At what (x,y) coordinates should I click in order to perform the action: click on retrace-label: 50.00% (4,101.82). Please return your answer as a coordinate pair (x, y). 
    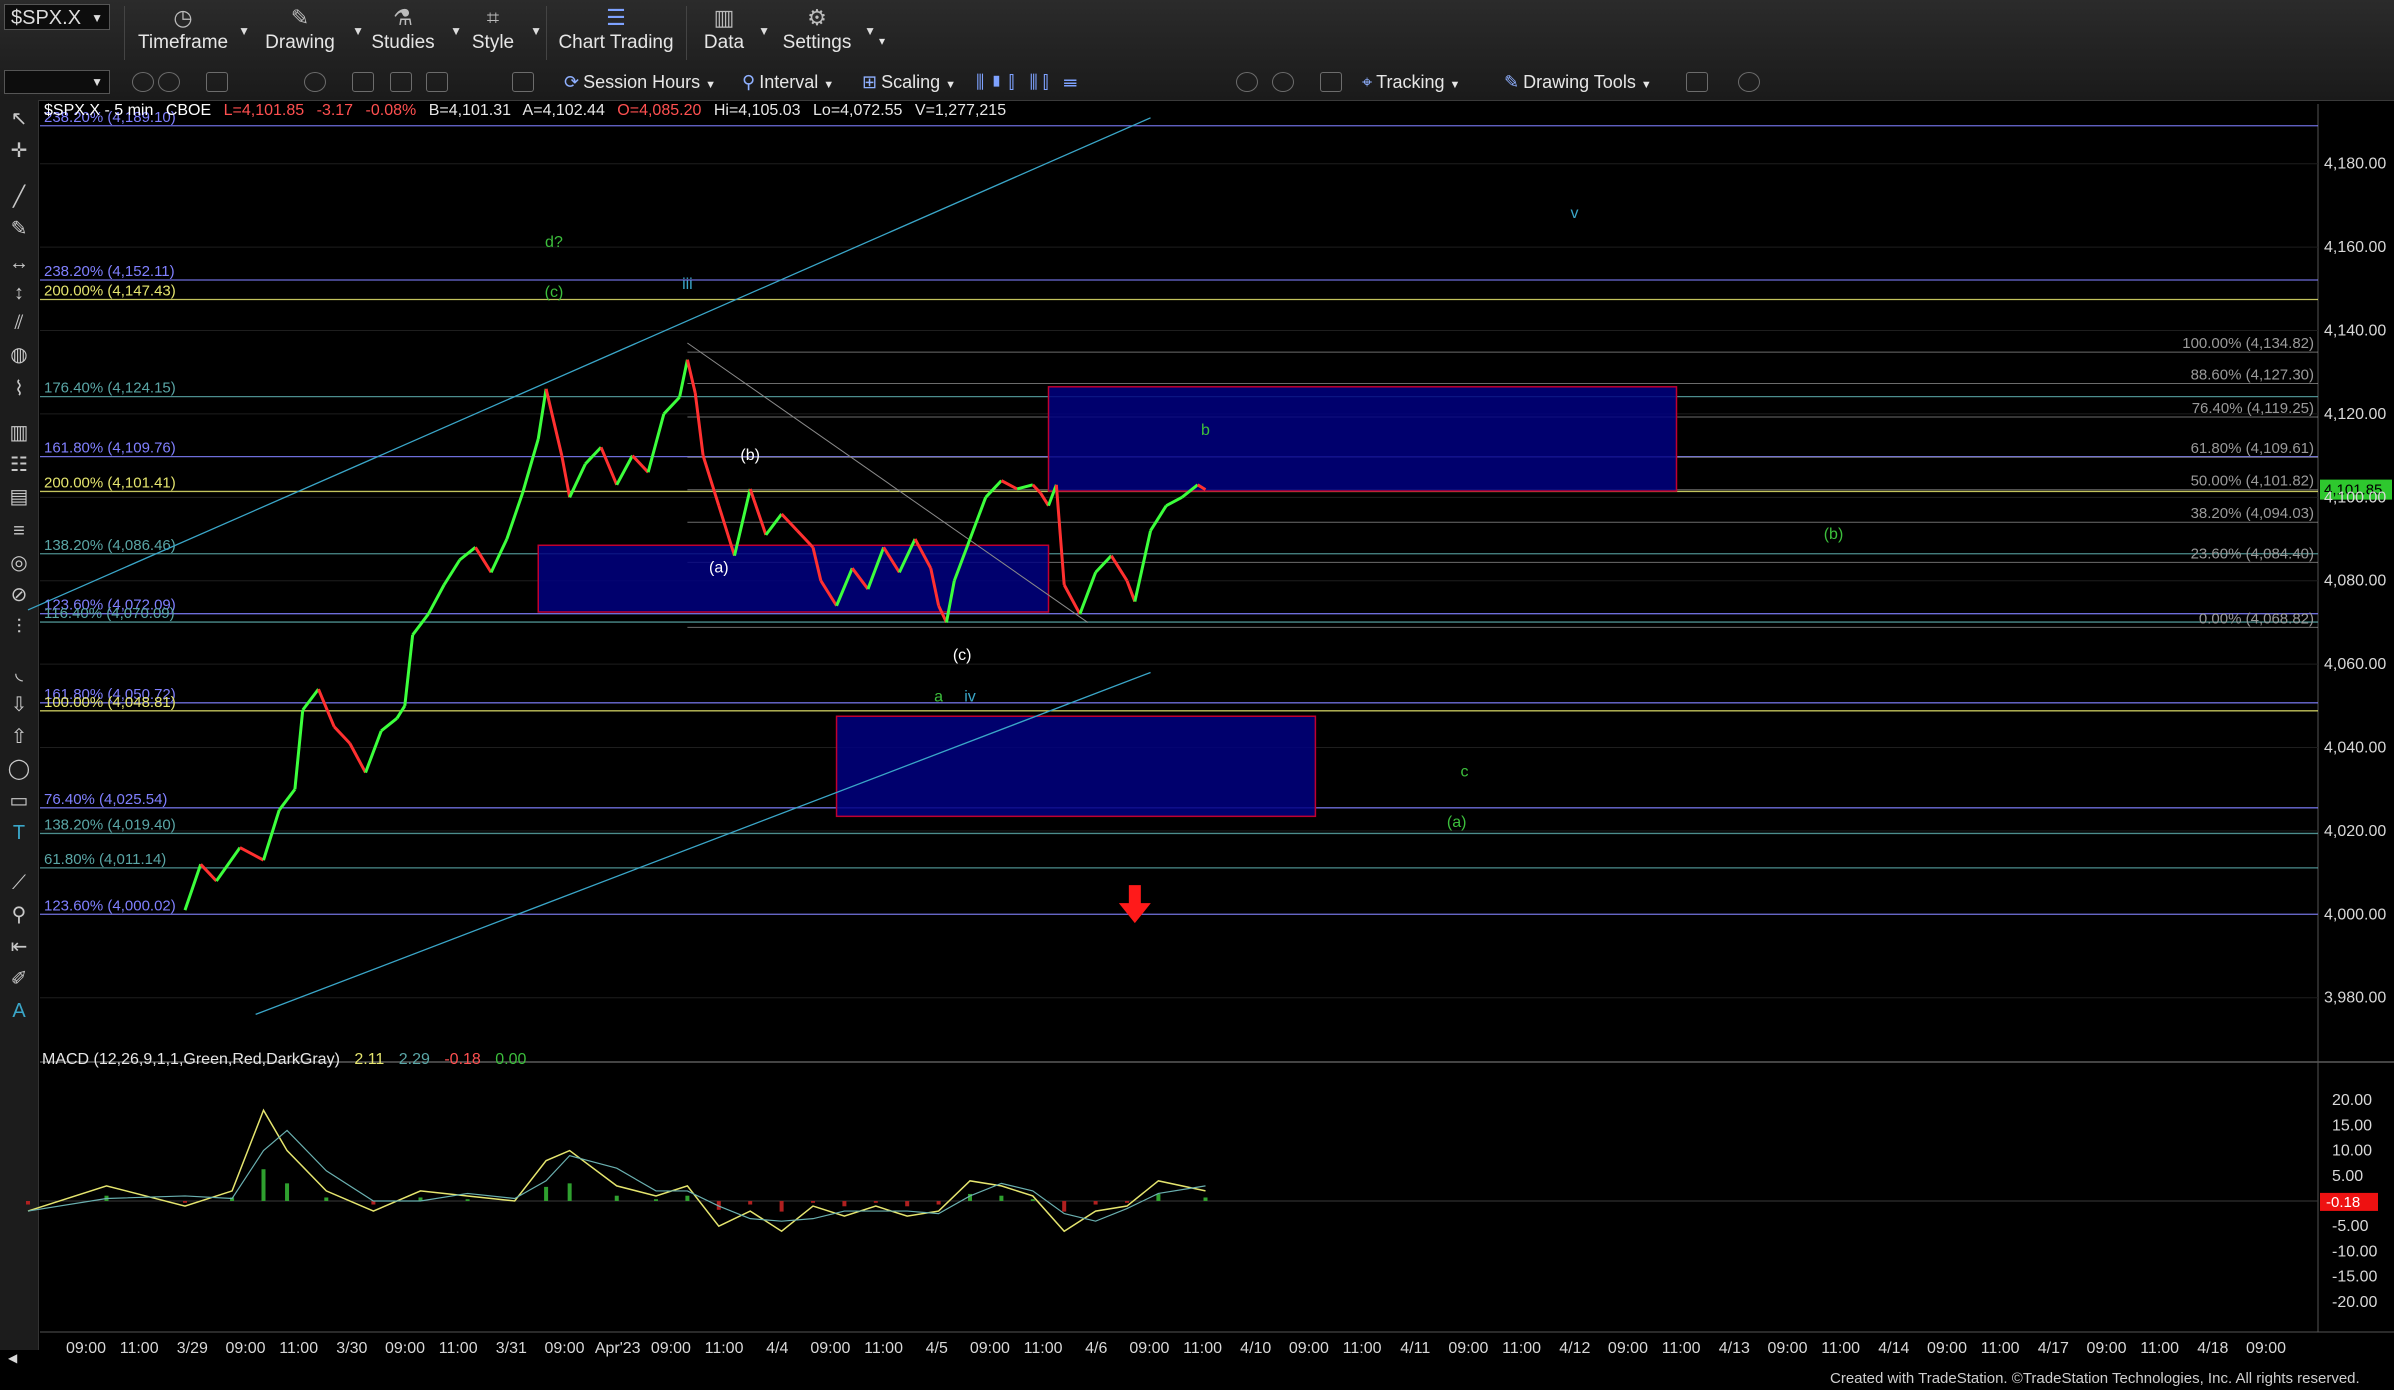
    Looking at the image, I should click on (2252, 481).